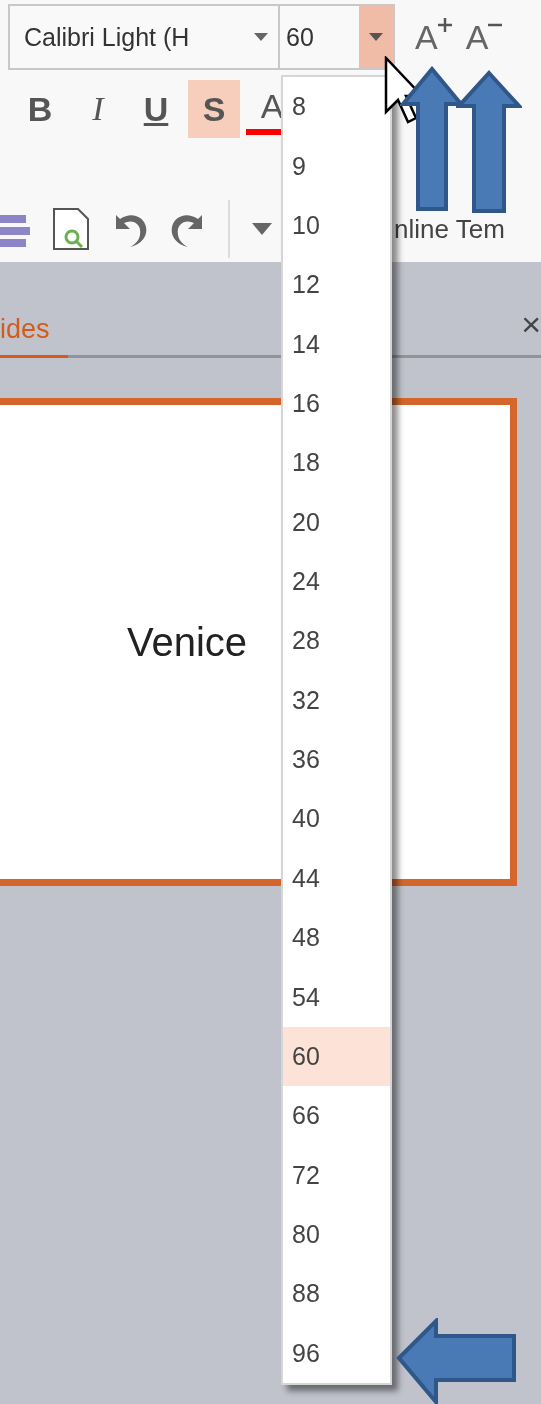  What do you see at coordinates (336, 522) in the screenshot?
I see `menu-item: 20` at bounding box center [336, 522].